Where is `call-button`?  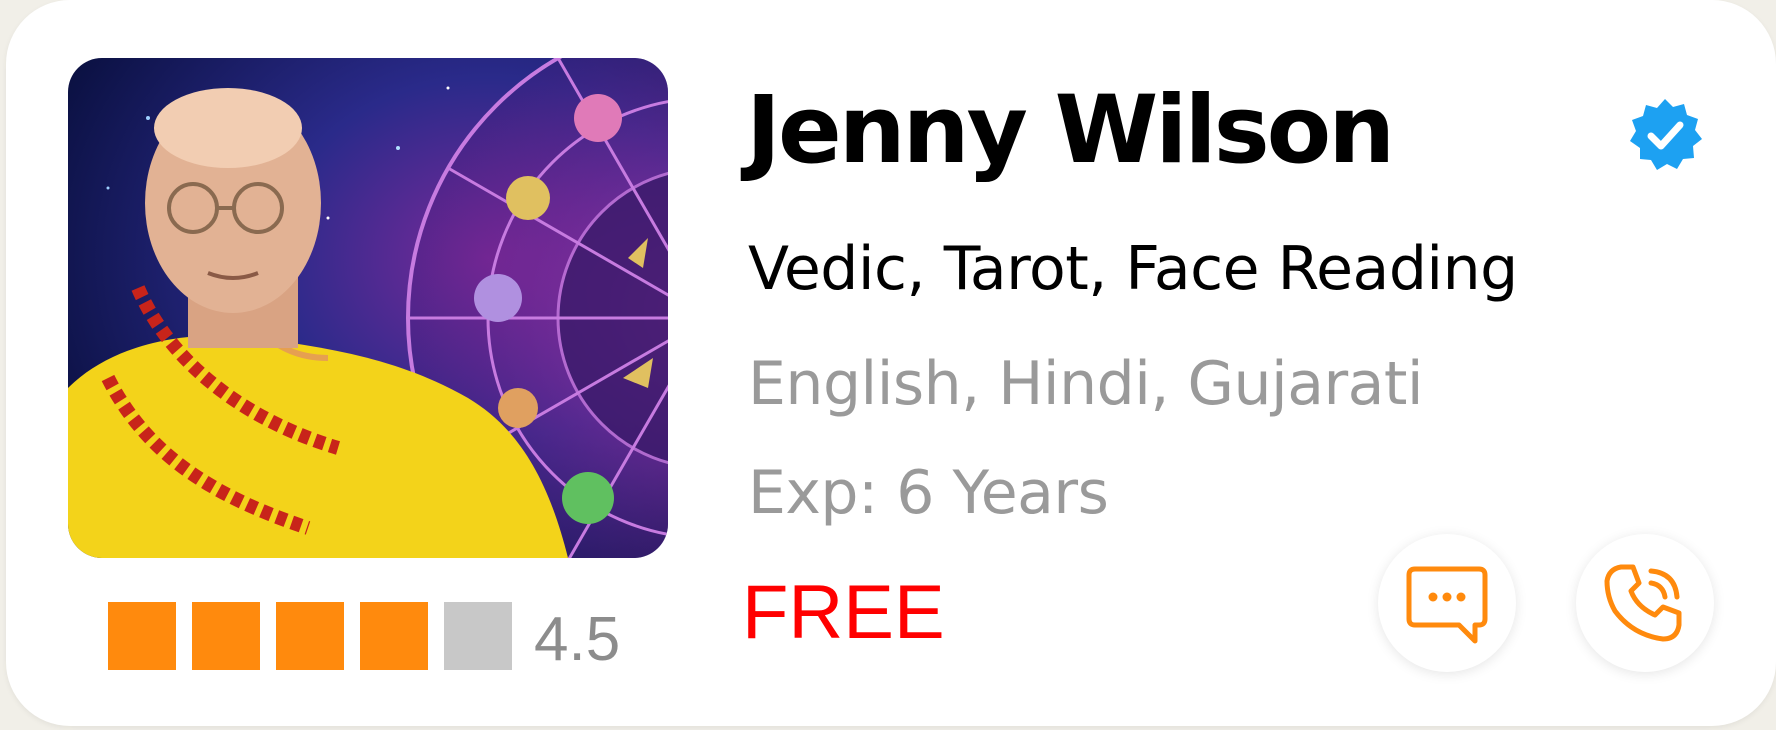
call-button is located at coordinates (1645, 603).